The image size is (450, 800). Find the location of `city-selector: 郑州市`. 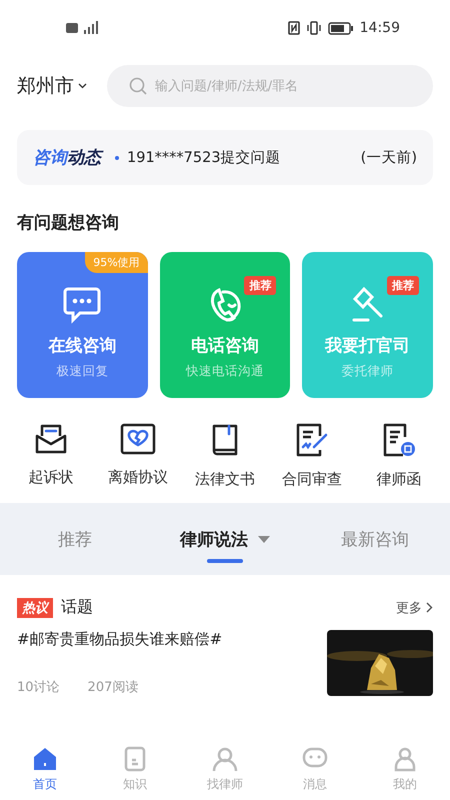

city-selector: 郑州市 is located at coordinates (52, 86).